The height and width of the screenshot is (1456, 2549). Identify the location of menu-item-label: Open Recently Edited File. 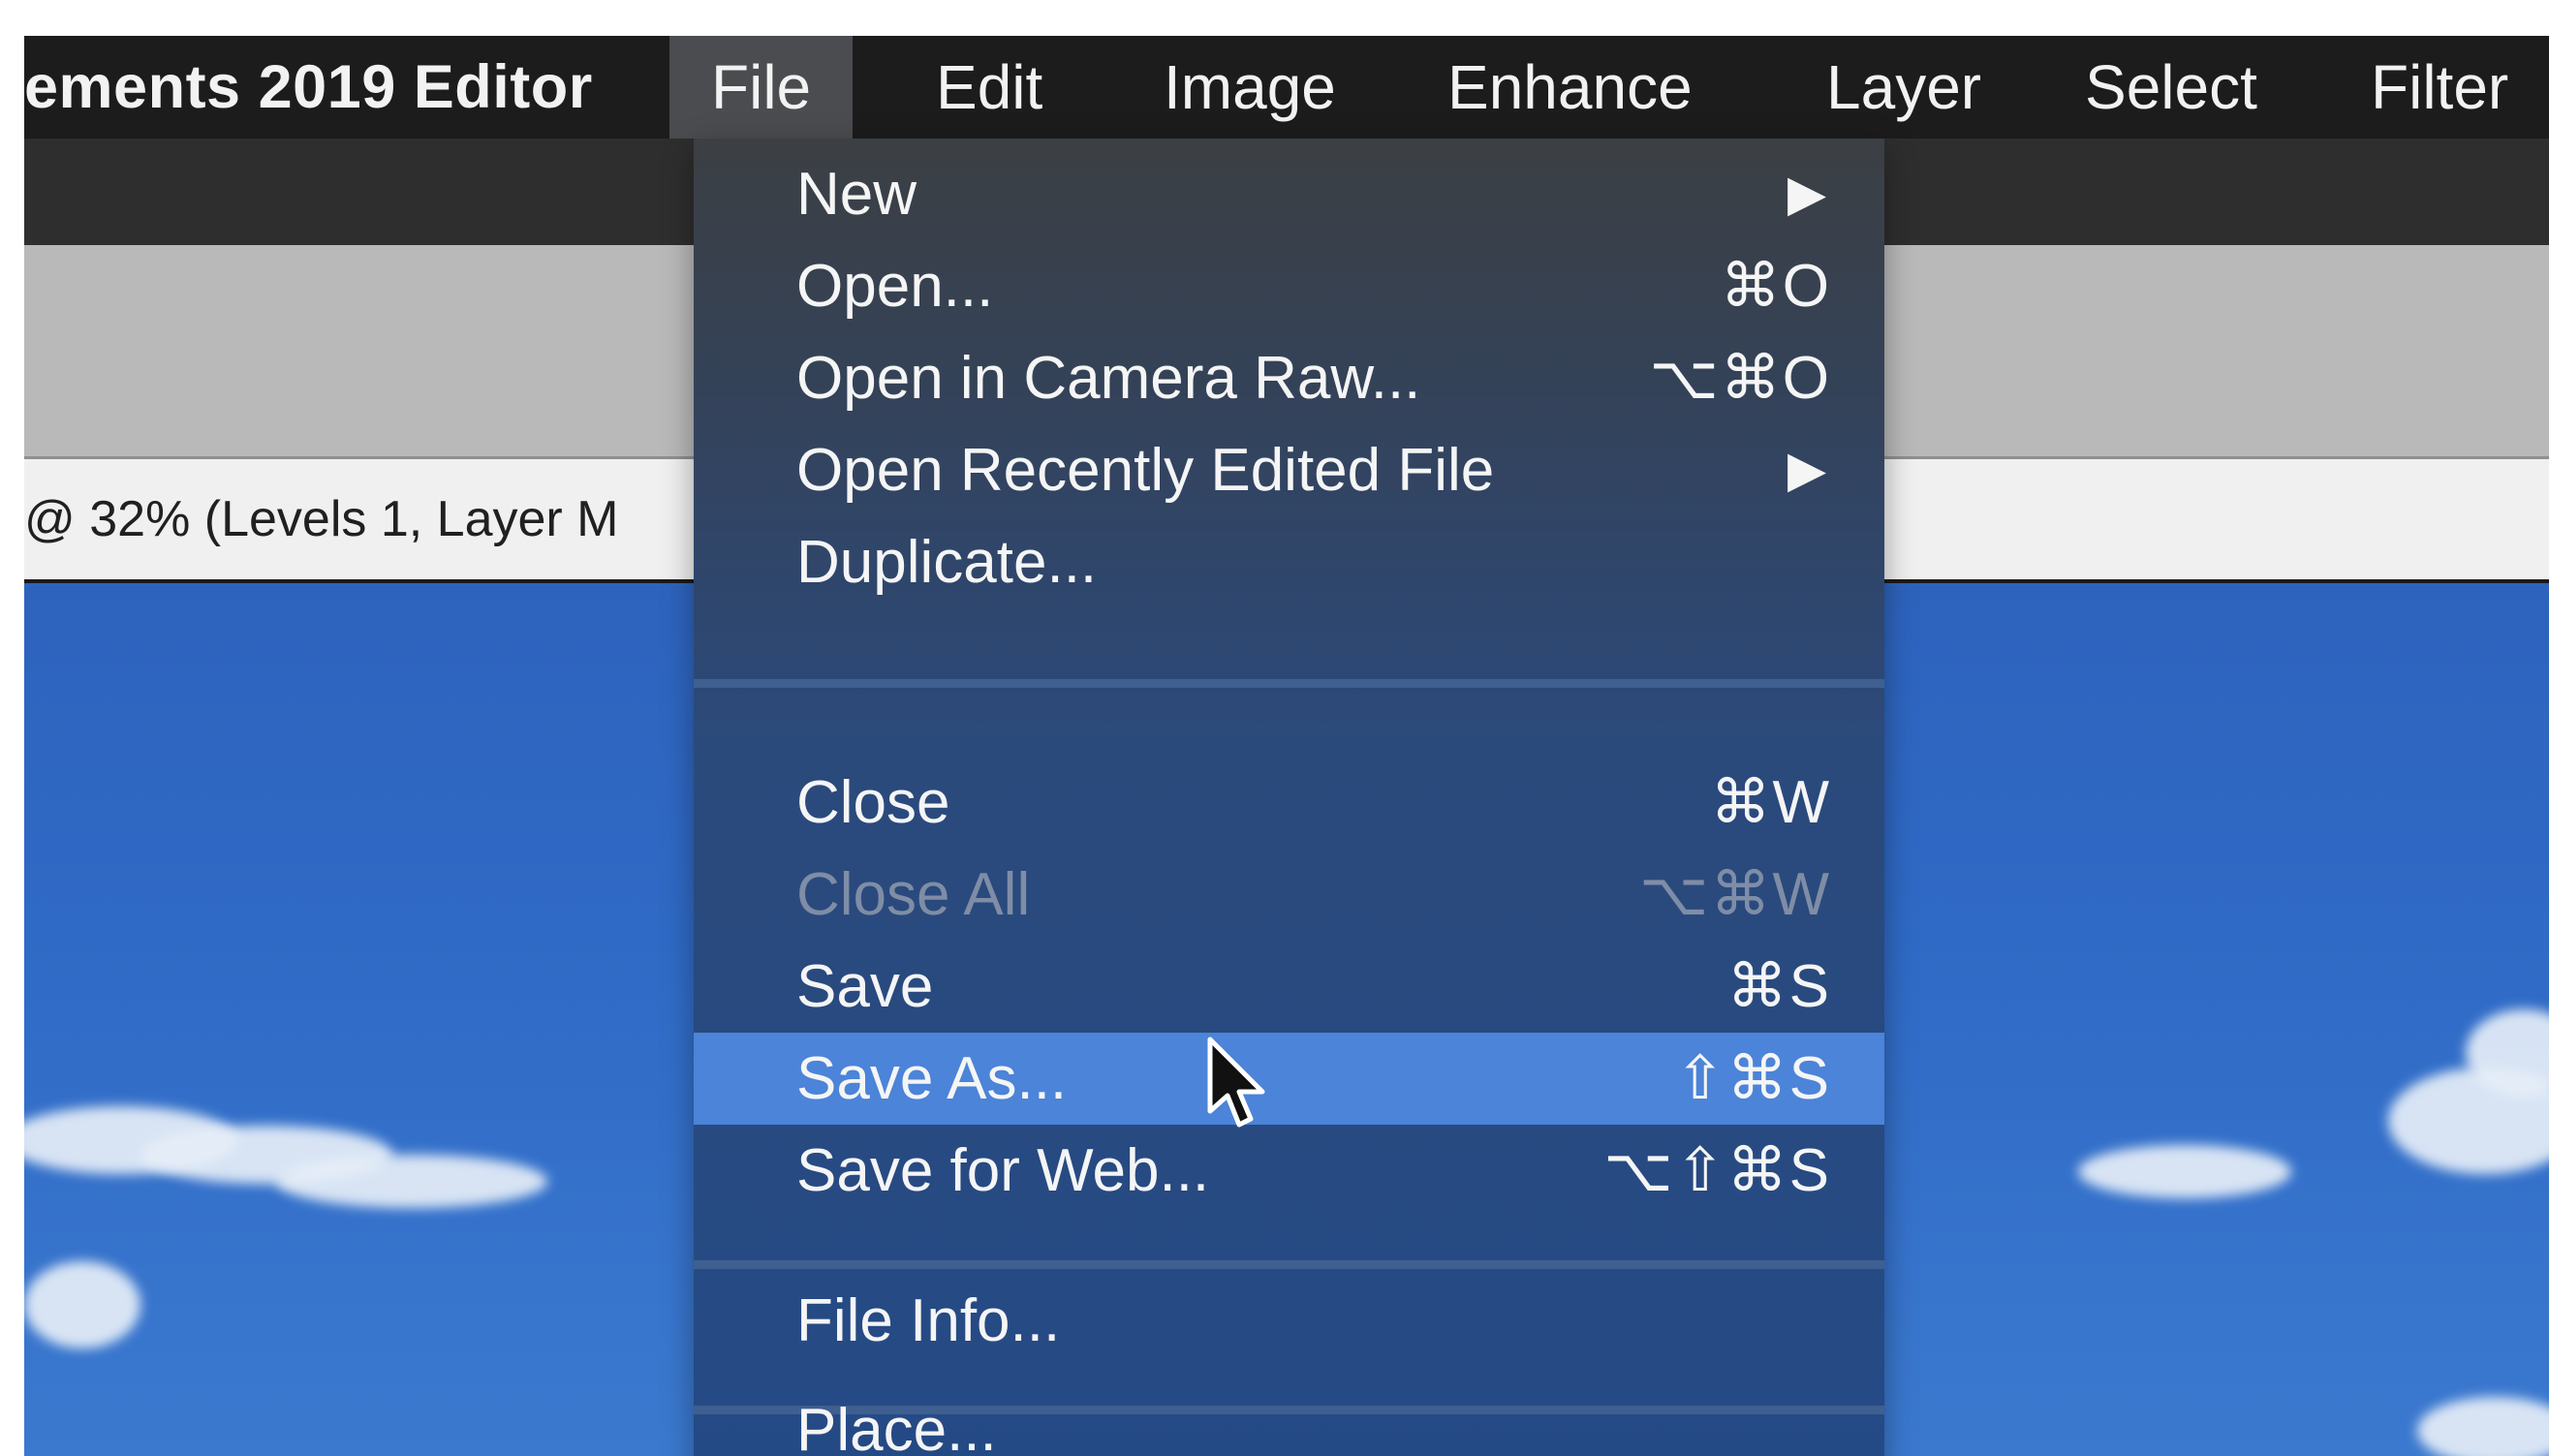
(1145, 470).